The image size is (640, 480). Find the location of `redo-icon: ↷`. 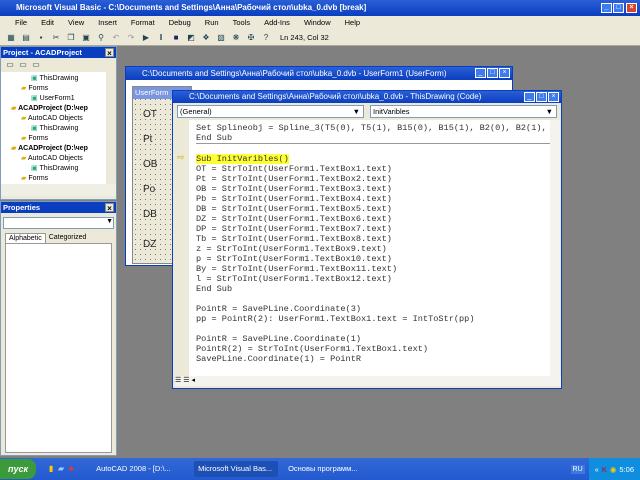

redo-icon: ↷ is located at coordinates (131, 38).